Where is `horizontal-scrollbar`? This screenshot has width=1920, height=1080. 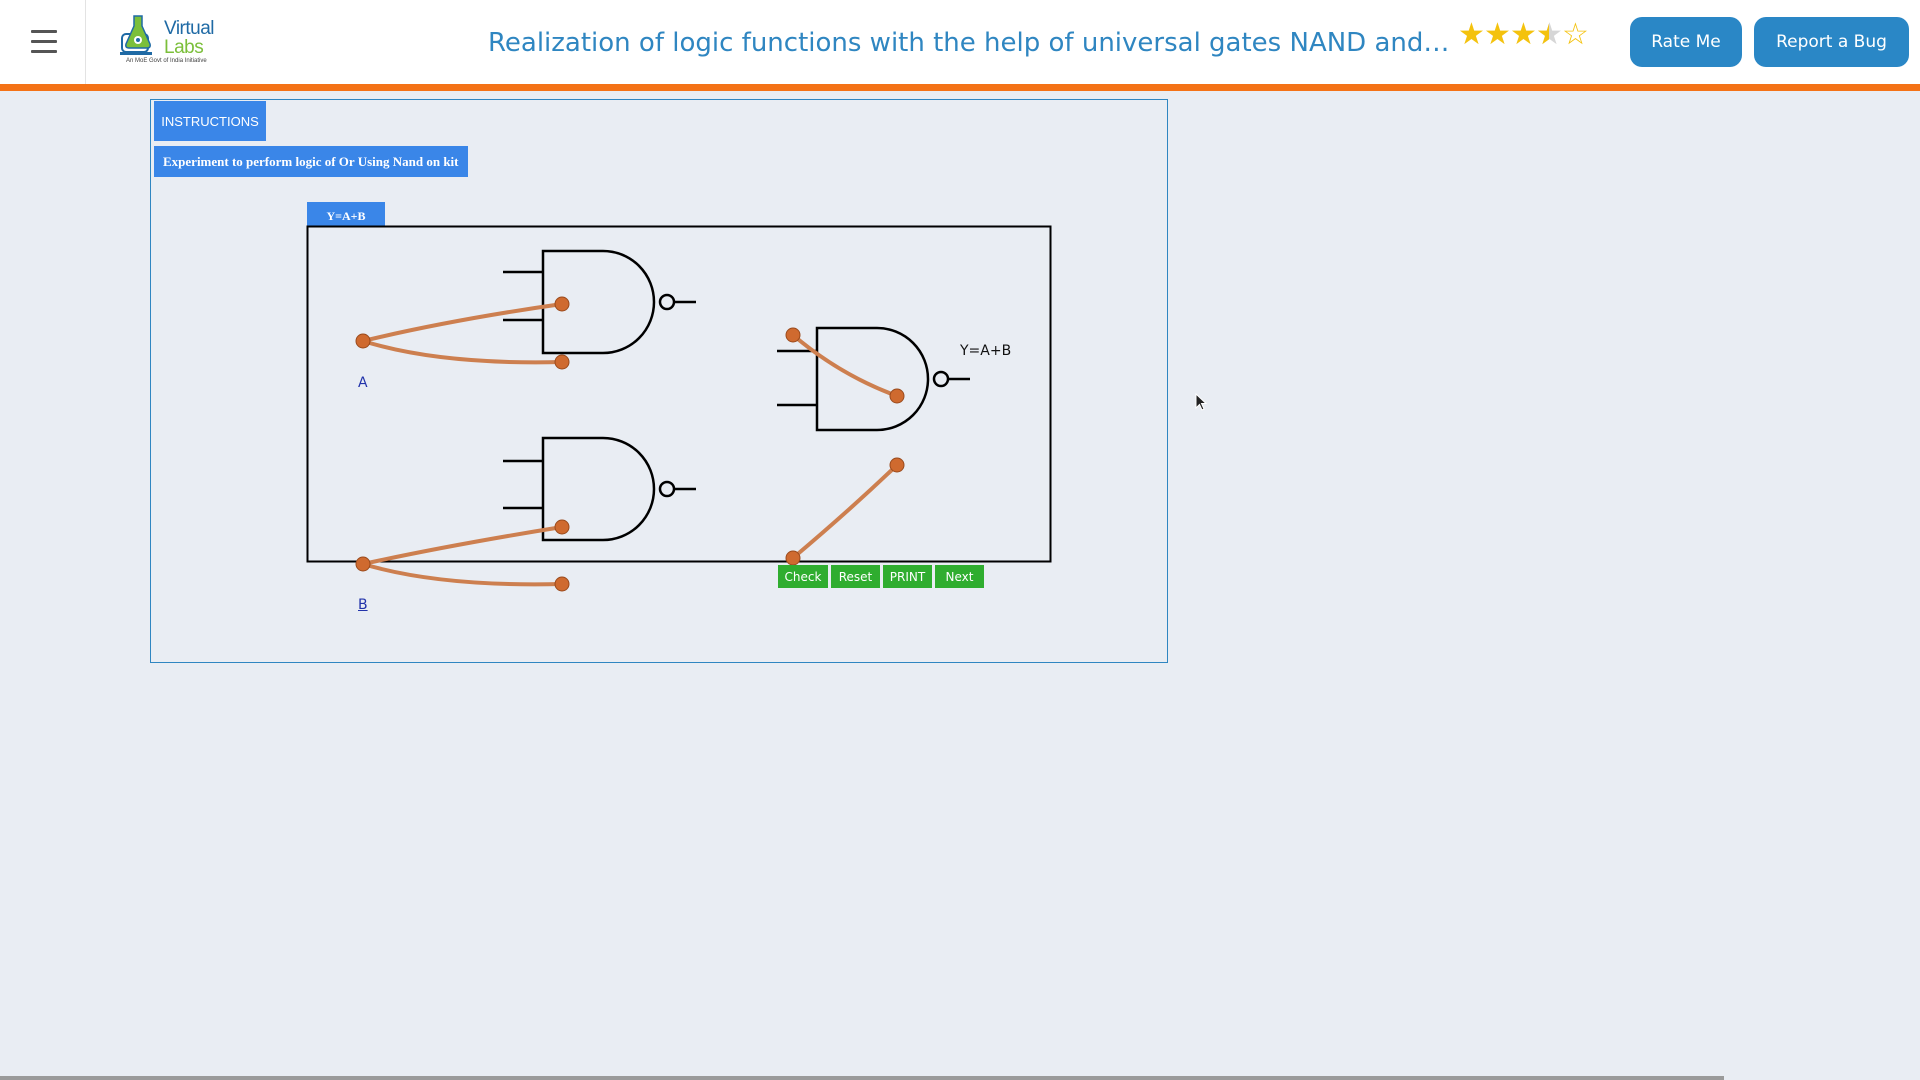
horizontal-scrollbar is located at coordinates (862, 1078).